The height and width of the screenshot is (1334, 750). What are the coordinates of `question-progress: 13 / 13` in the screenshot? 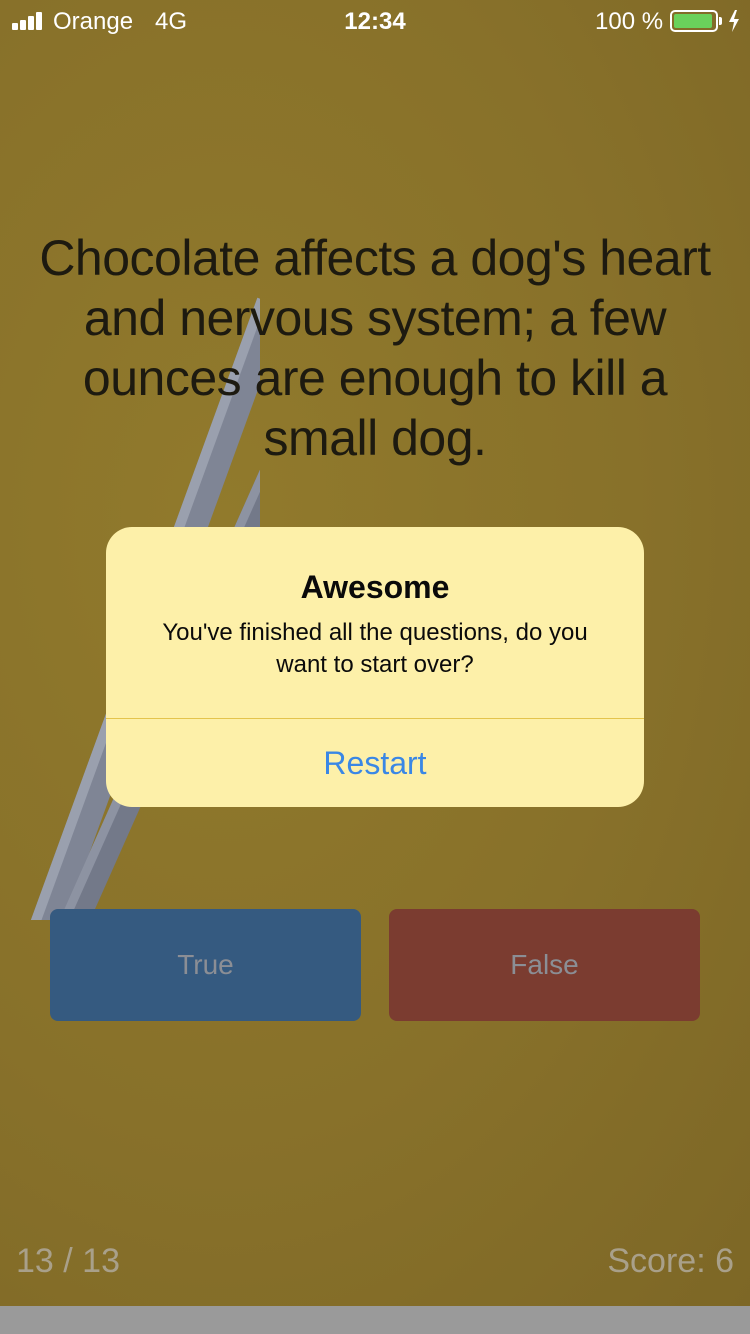 It's located at (68, 1261).